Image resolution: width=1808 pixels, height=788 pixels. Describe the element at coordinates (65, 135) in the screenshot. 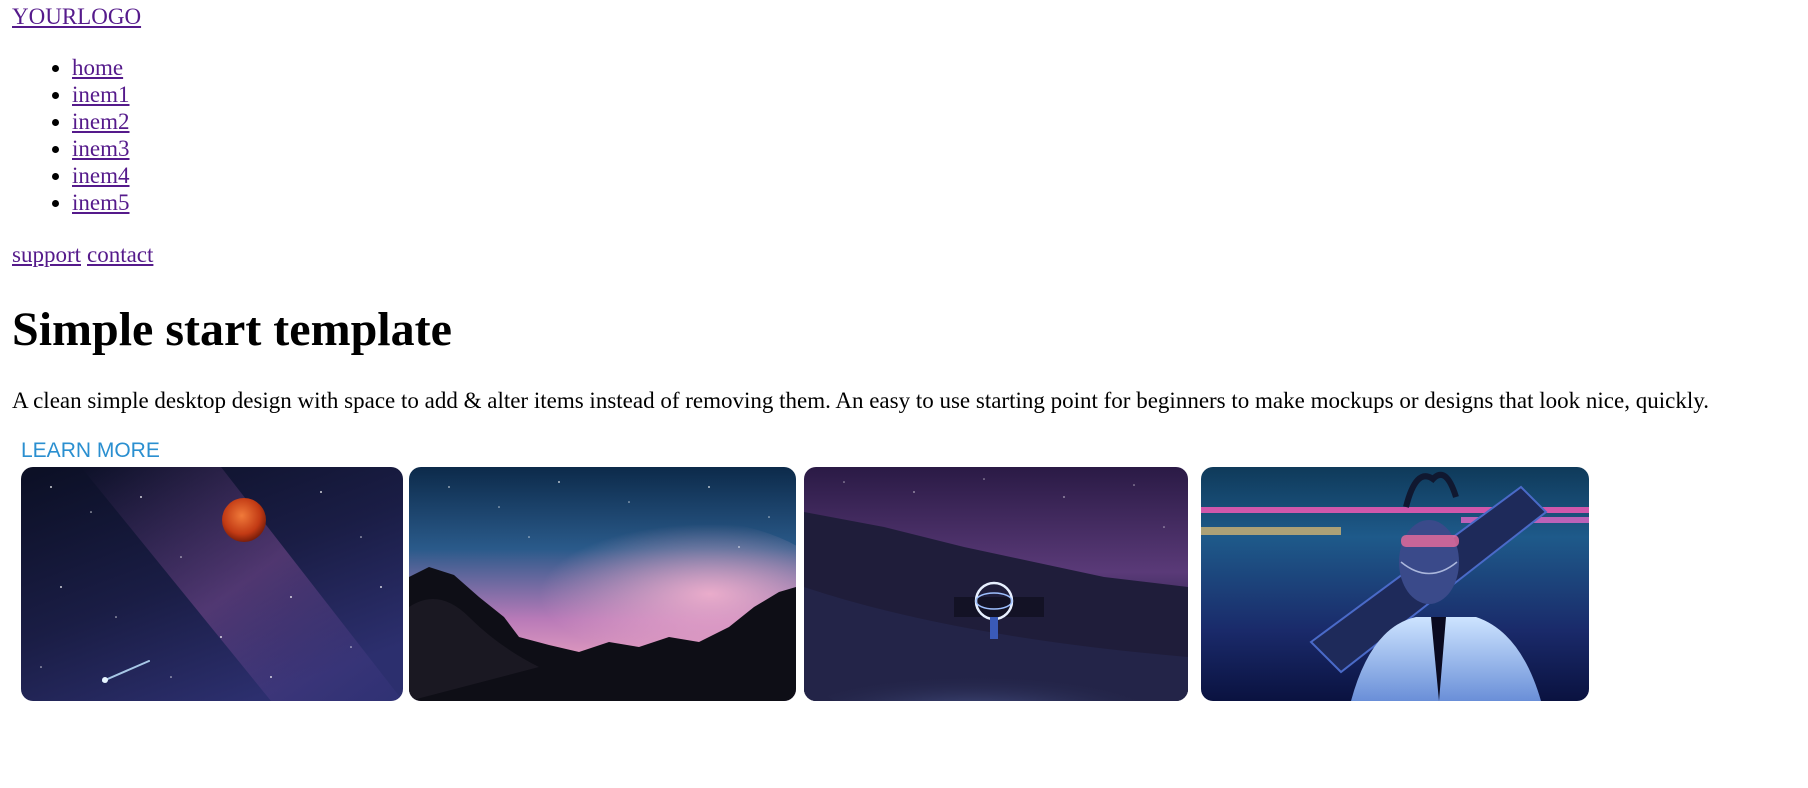

I see `main-nav: home inem1 inem2 inem3 inem4 inem5` at that location.